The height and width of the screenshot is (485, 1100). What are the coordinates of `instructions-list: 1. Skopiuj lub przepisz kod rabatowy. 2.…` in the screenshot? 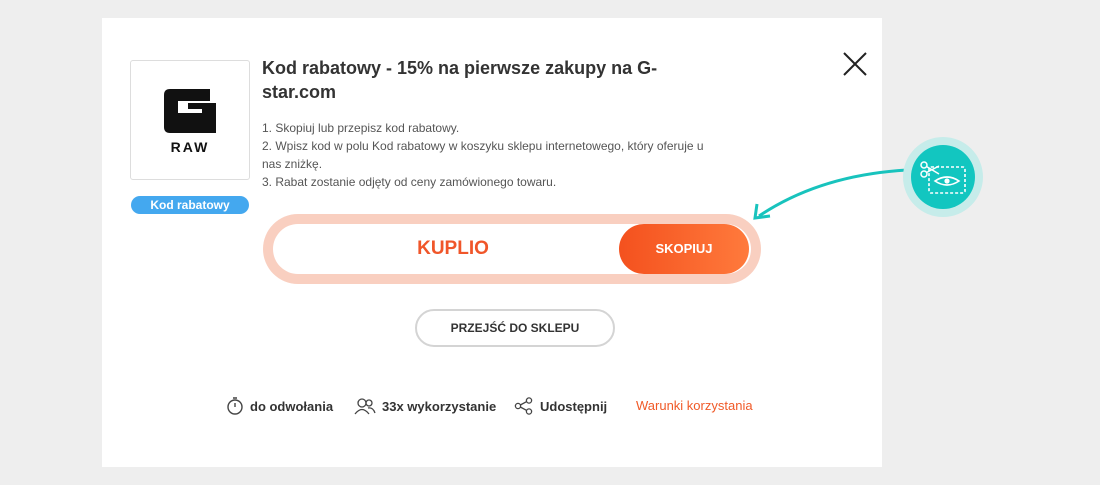 It's located at (492, 155).